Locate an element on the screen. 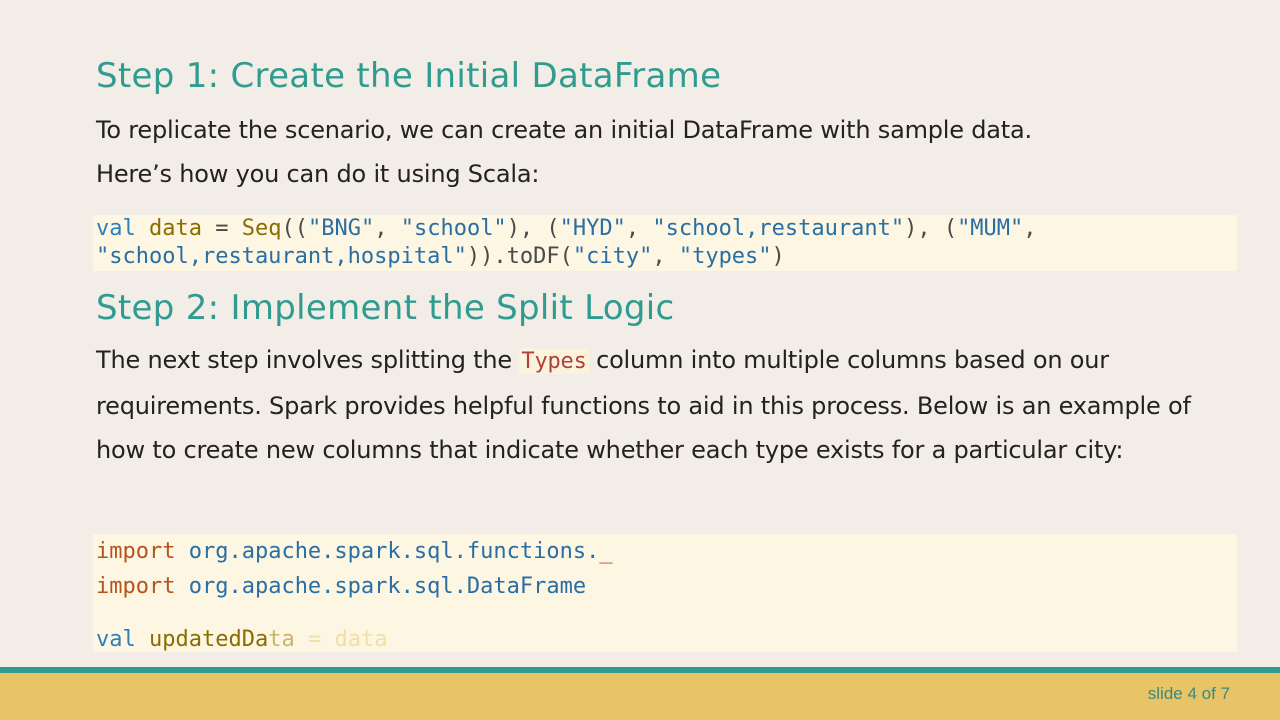 This screenshot has height=720, width=1280. code-string: "BNG" is located at coordinates (341, 228).